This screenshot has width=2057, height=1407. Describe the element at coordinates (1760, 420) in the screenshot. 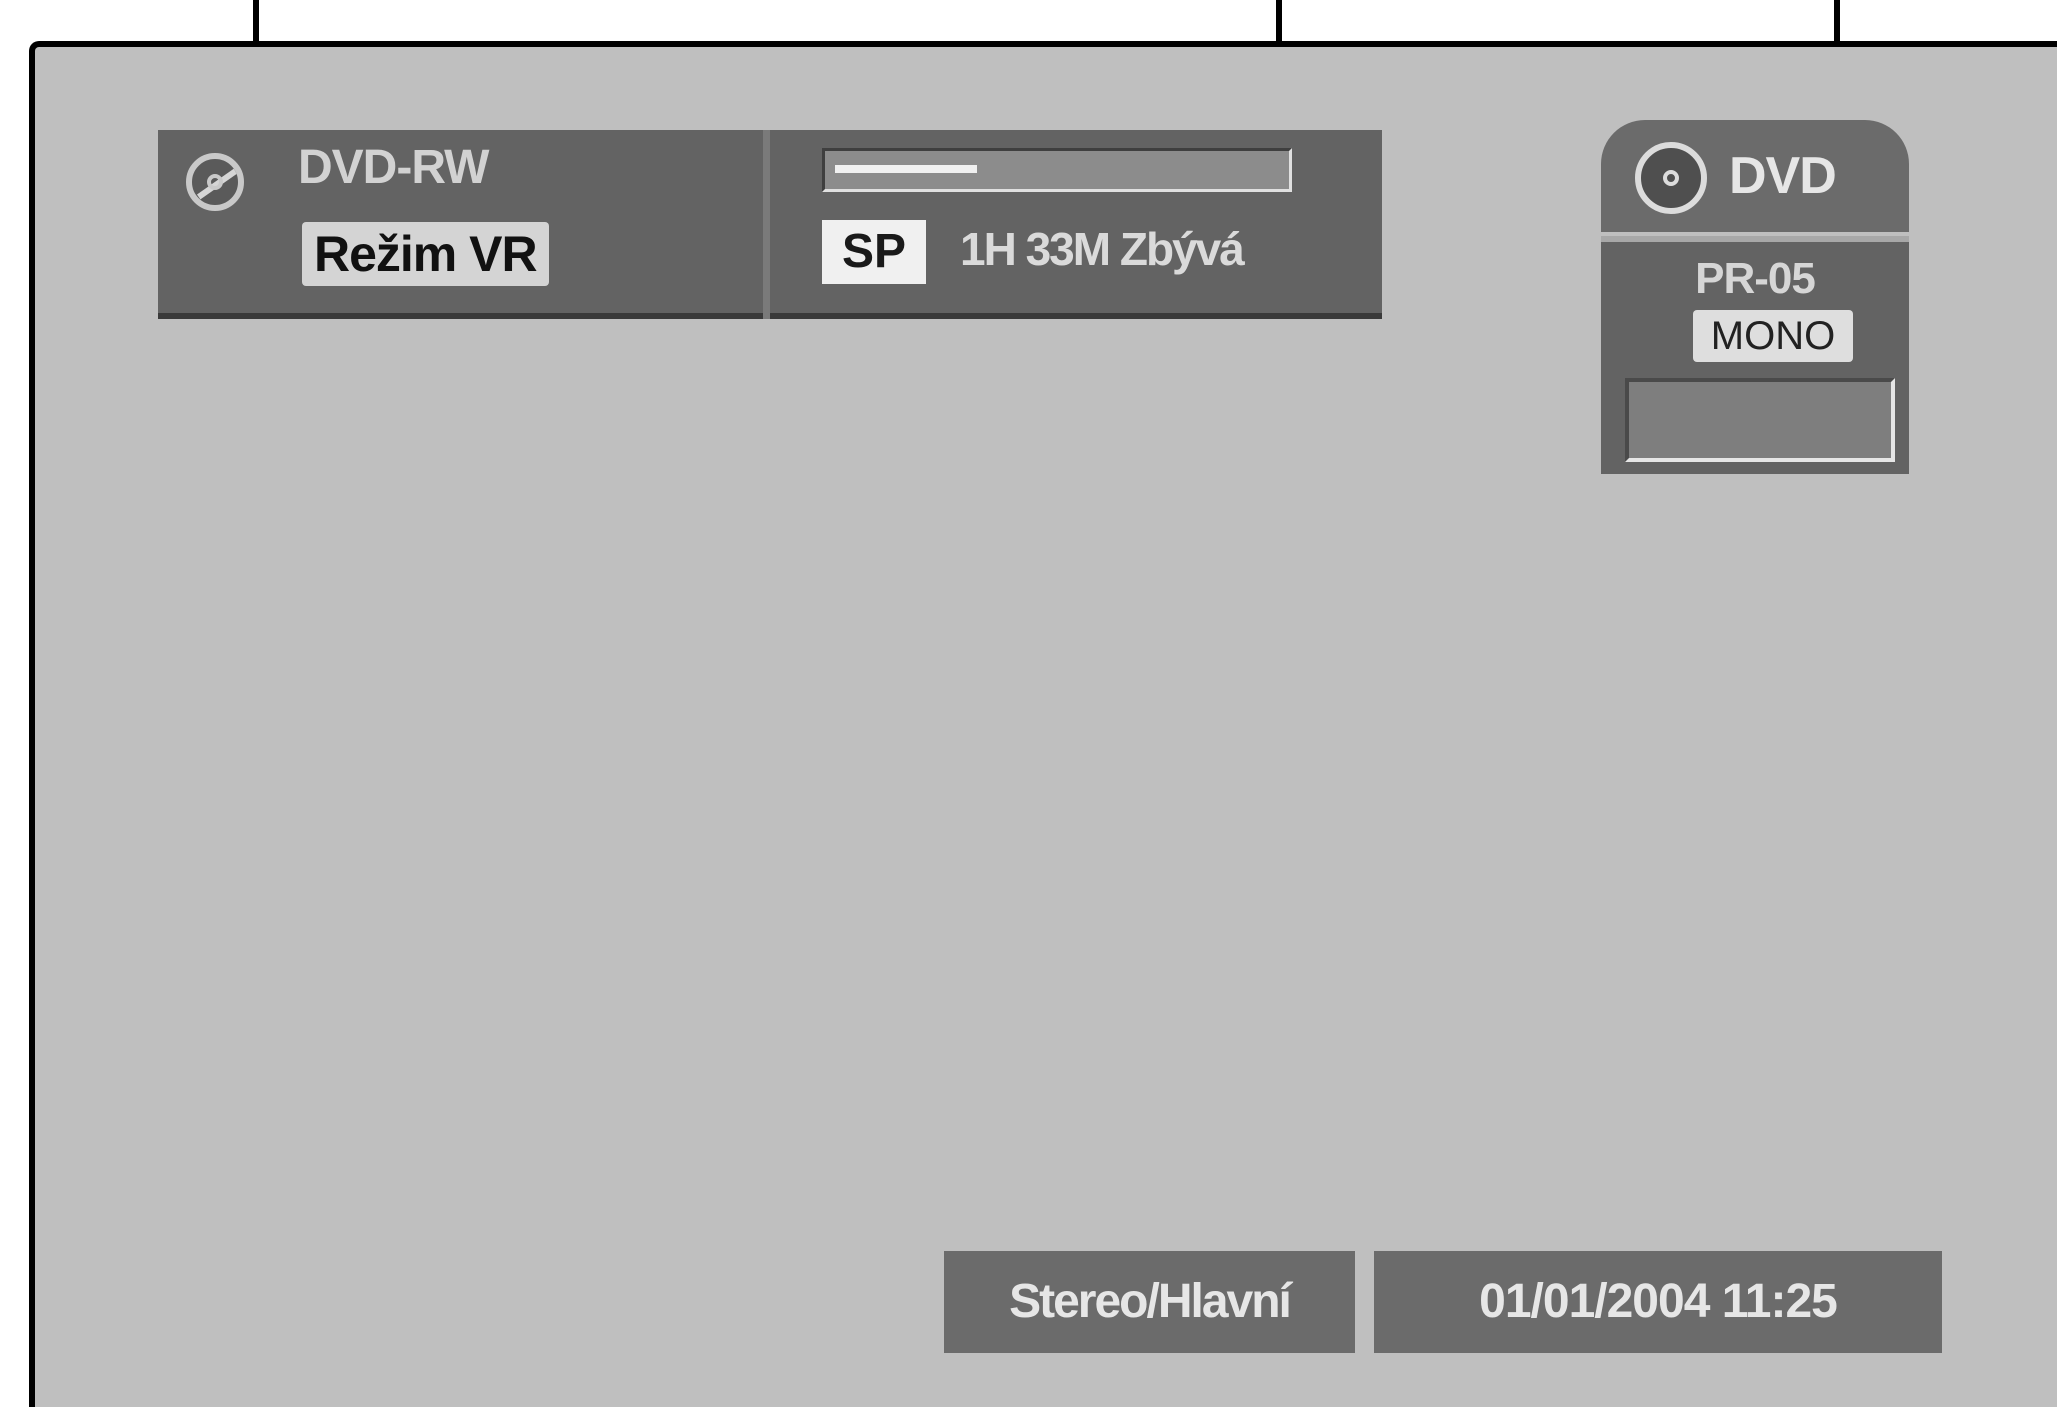

I see `signal-box` at that location.